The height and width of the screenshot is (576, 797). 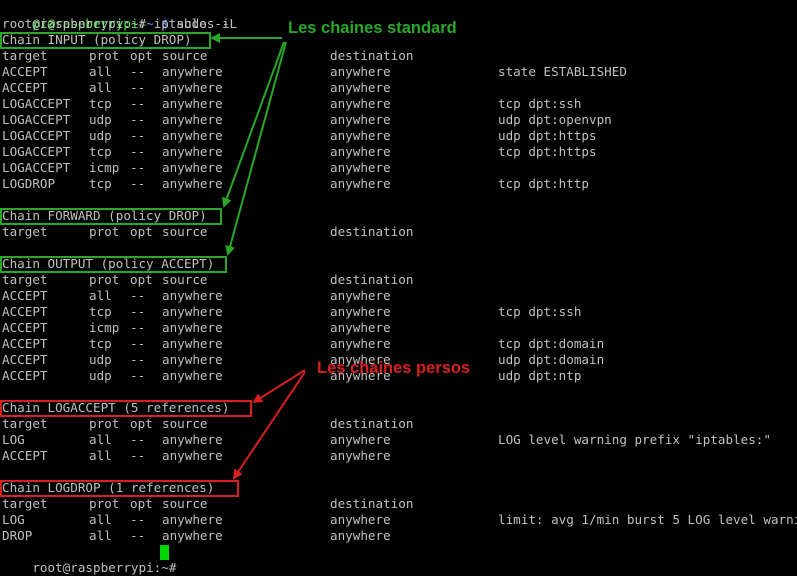 What do you see at coordinates (279, 386) in the screenshot?
I see `arrow-to-logaccept` at bounding box center [279, 386].